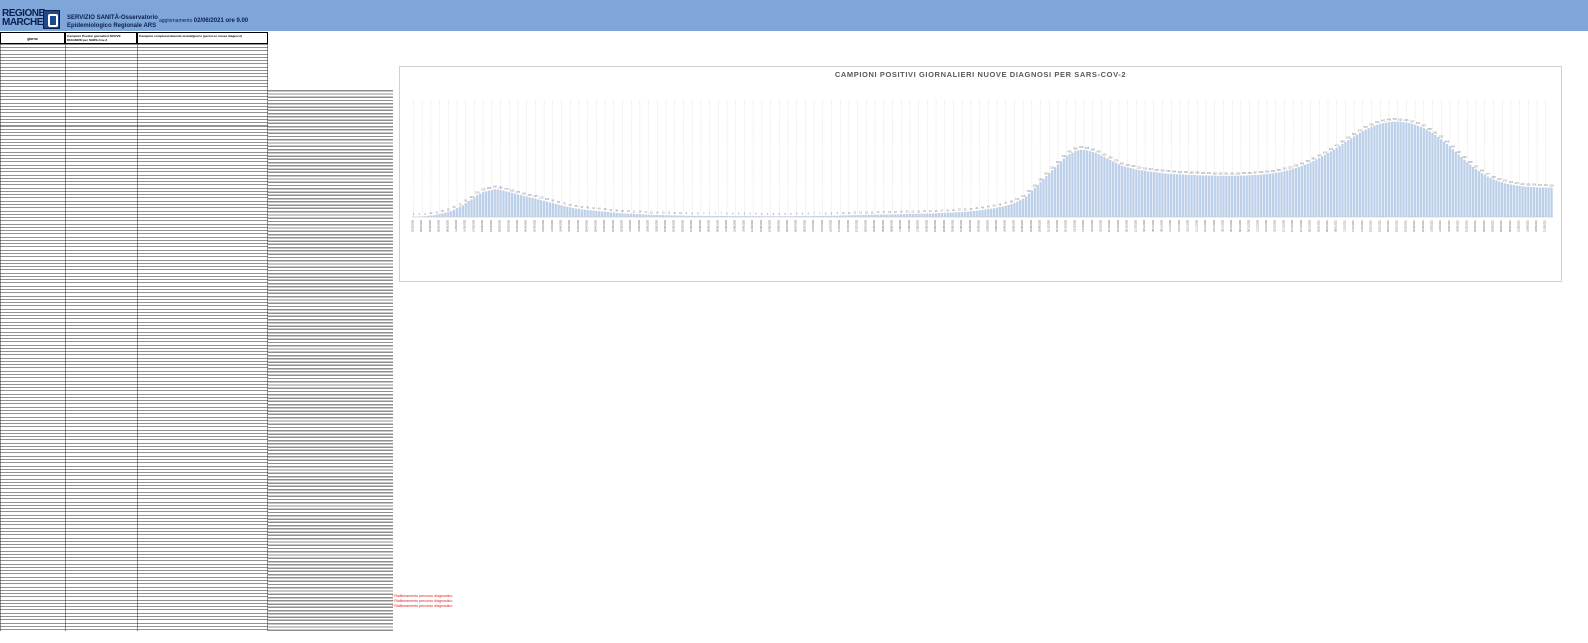  Describe the element at coordinates (918, 225) in the screenshot. I see `x-tick-label: 17/08/2020` at that location.